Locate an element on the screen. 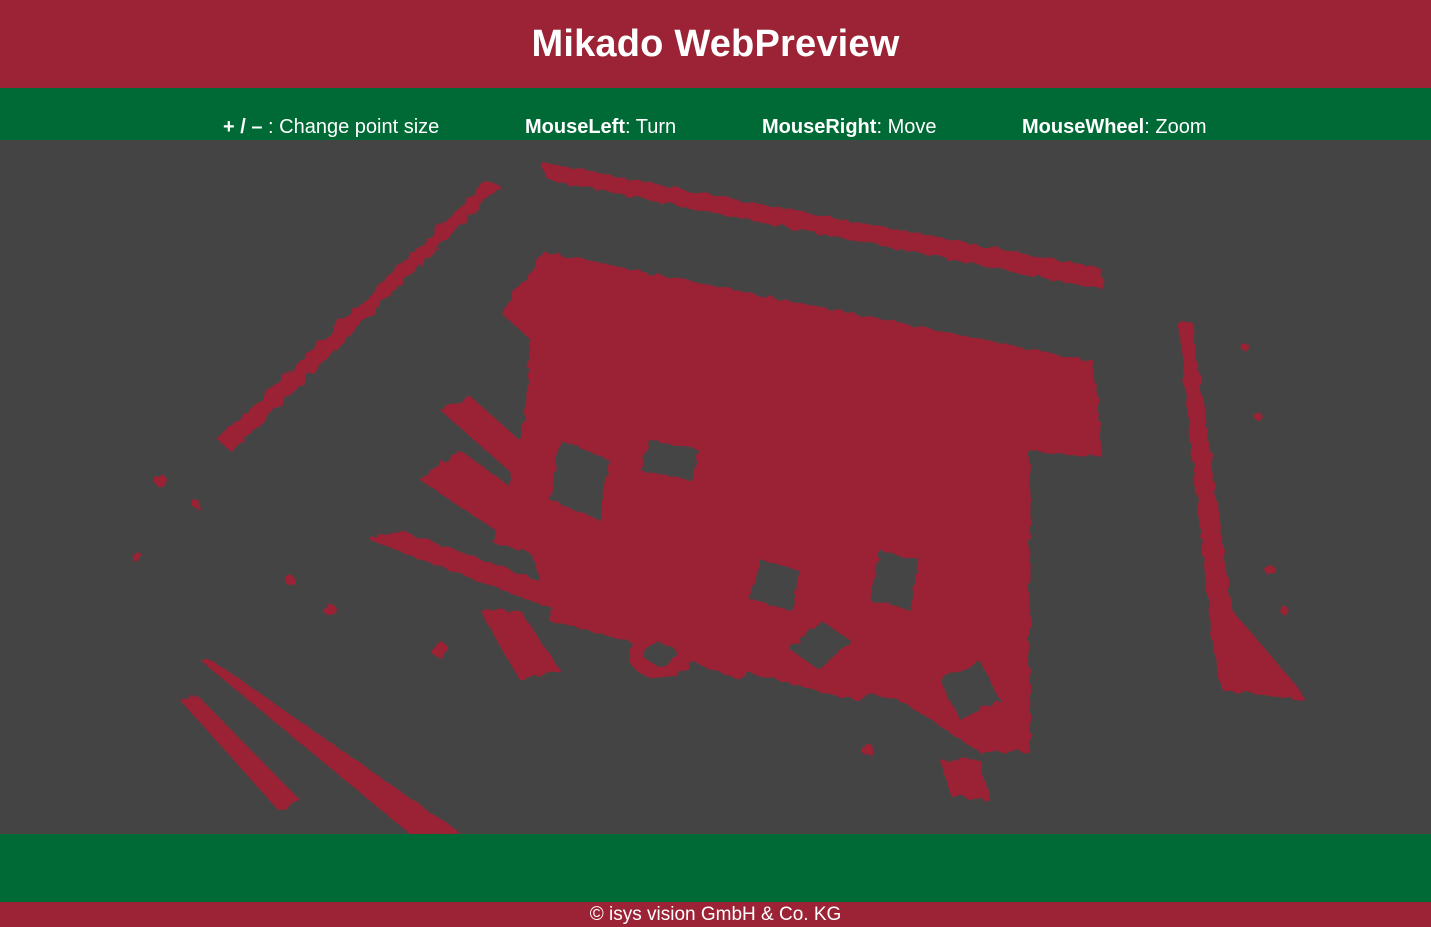  help-turn: MouseLeft: Turn is located at coordinates (600, 127).